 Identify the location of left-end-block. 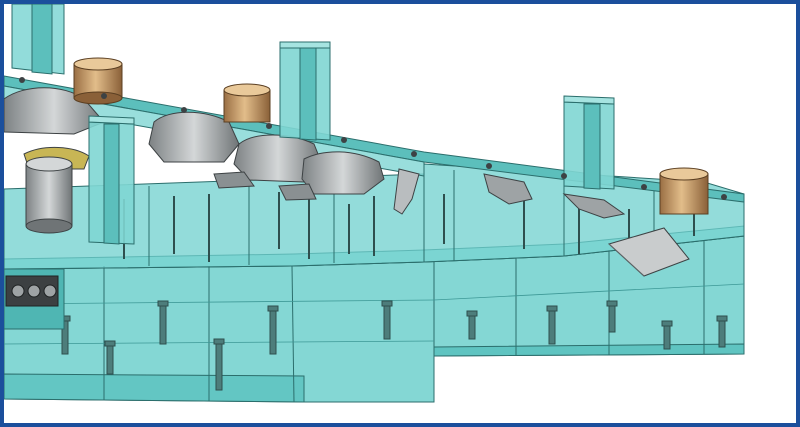
(34, 299).